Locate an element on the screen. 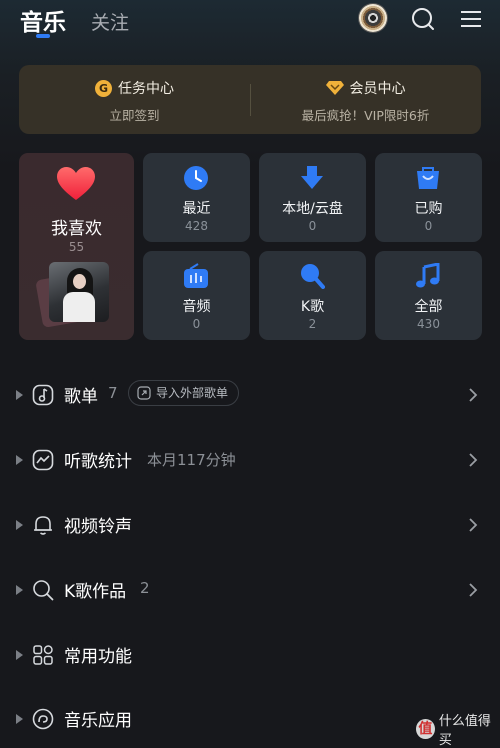  listening-stats-label: 听歌统计 is located at coordinates (98, 462).